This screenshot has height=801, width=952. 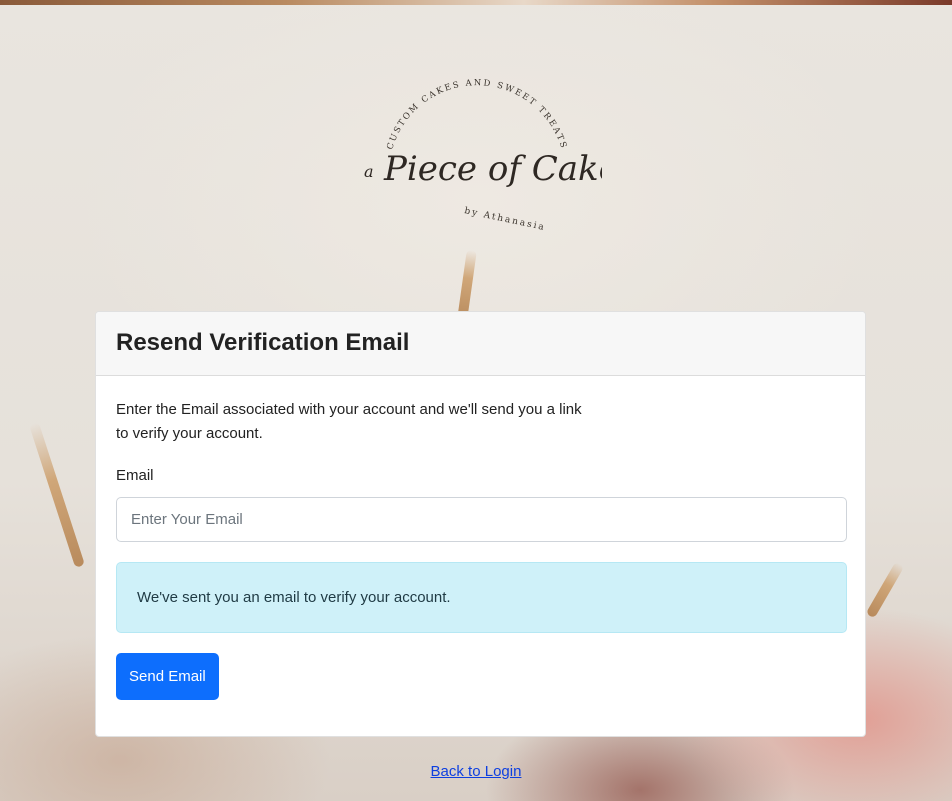 What do you see at coordinates (492, 169) in the screenshot?
I see `logo-brand-name: Piece of Cake` at bounding box center [492, 169].